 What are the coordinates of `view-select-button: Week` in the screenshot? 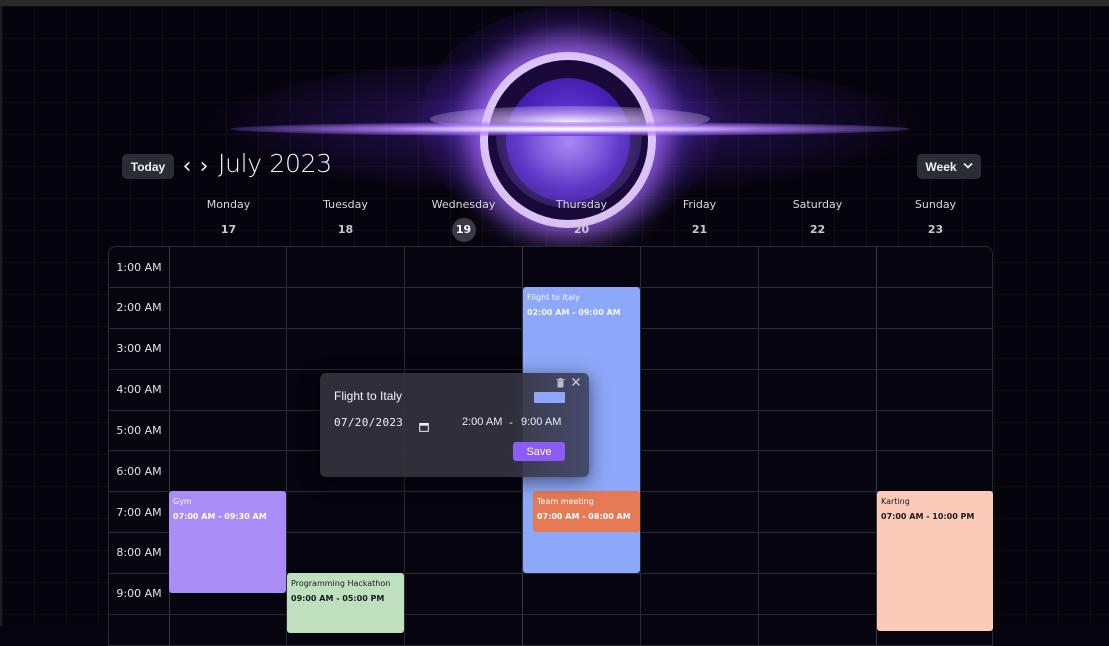 It's located at (949, 166).